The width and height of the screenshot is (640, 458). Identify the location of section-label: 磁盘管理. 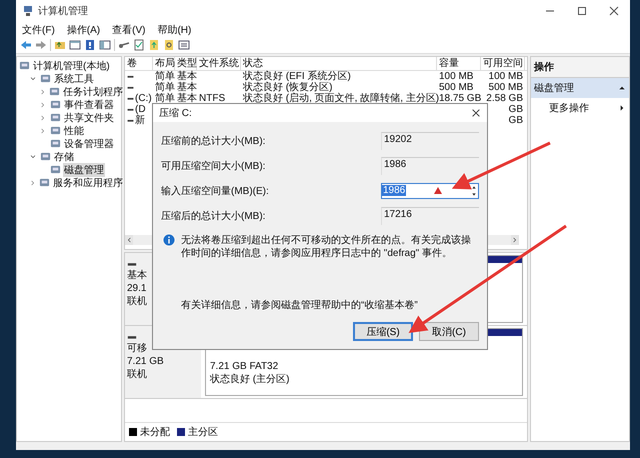
(554, 88).